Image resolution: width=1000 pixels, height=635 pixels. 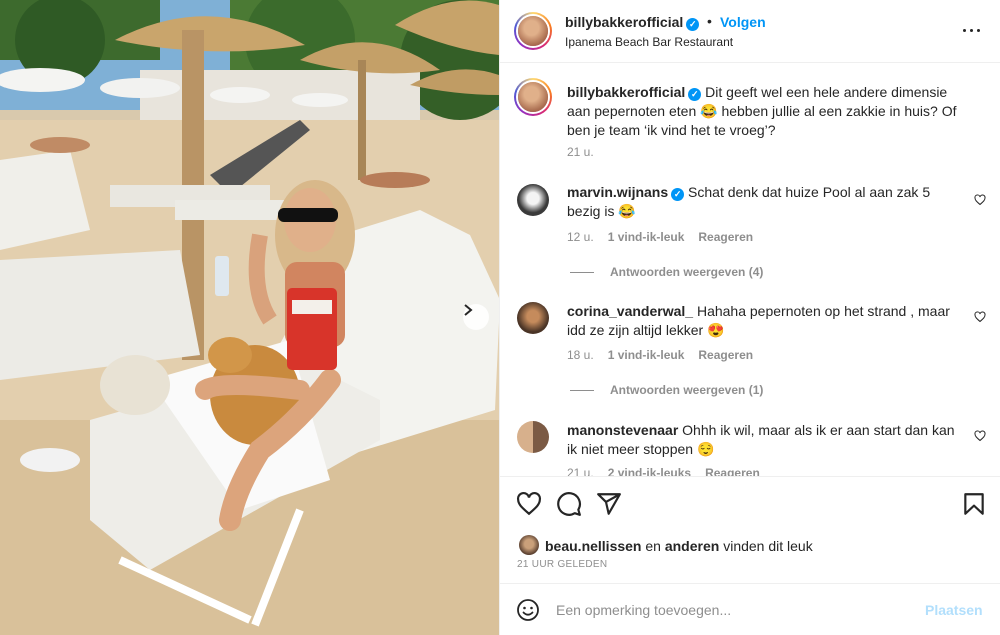 I want to click on comment-likes-count: 2 vind-ik-leuks, so click(x=649, y=471).